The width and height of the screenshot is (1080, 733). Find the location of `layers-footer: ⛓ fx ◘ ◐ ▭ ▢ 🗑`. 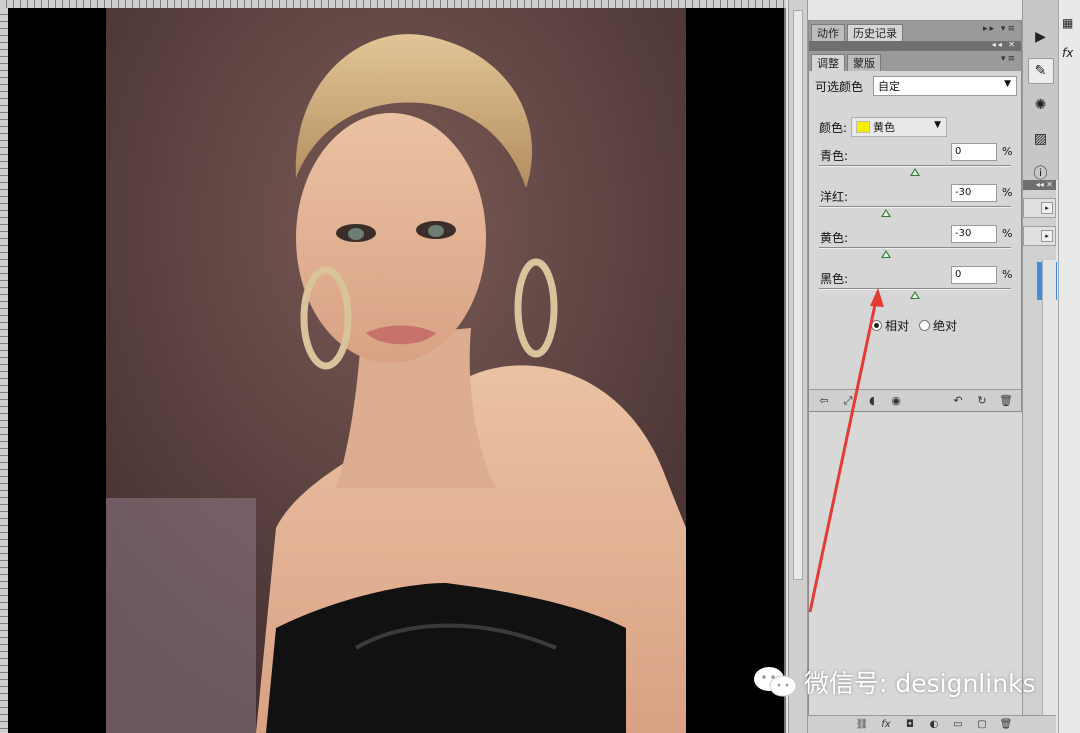

layers-footer: ⛓ fx ◘ ◐ ▭ ▢ 🗑 is located at coordinates (932, 724).